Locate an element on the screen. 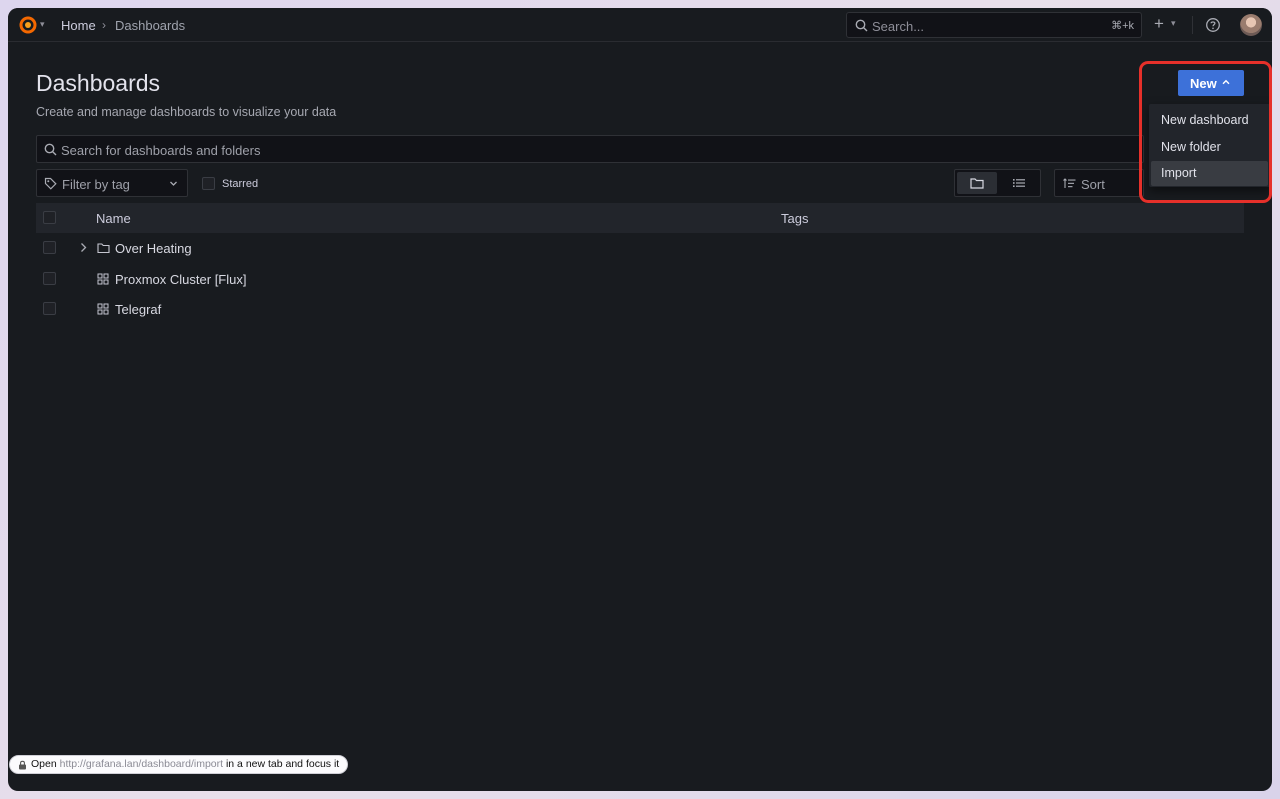 The width and height of the screenshot is (1280, 799). list-icon is located at coordinates (1019, 183).